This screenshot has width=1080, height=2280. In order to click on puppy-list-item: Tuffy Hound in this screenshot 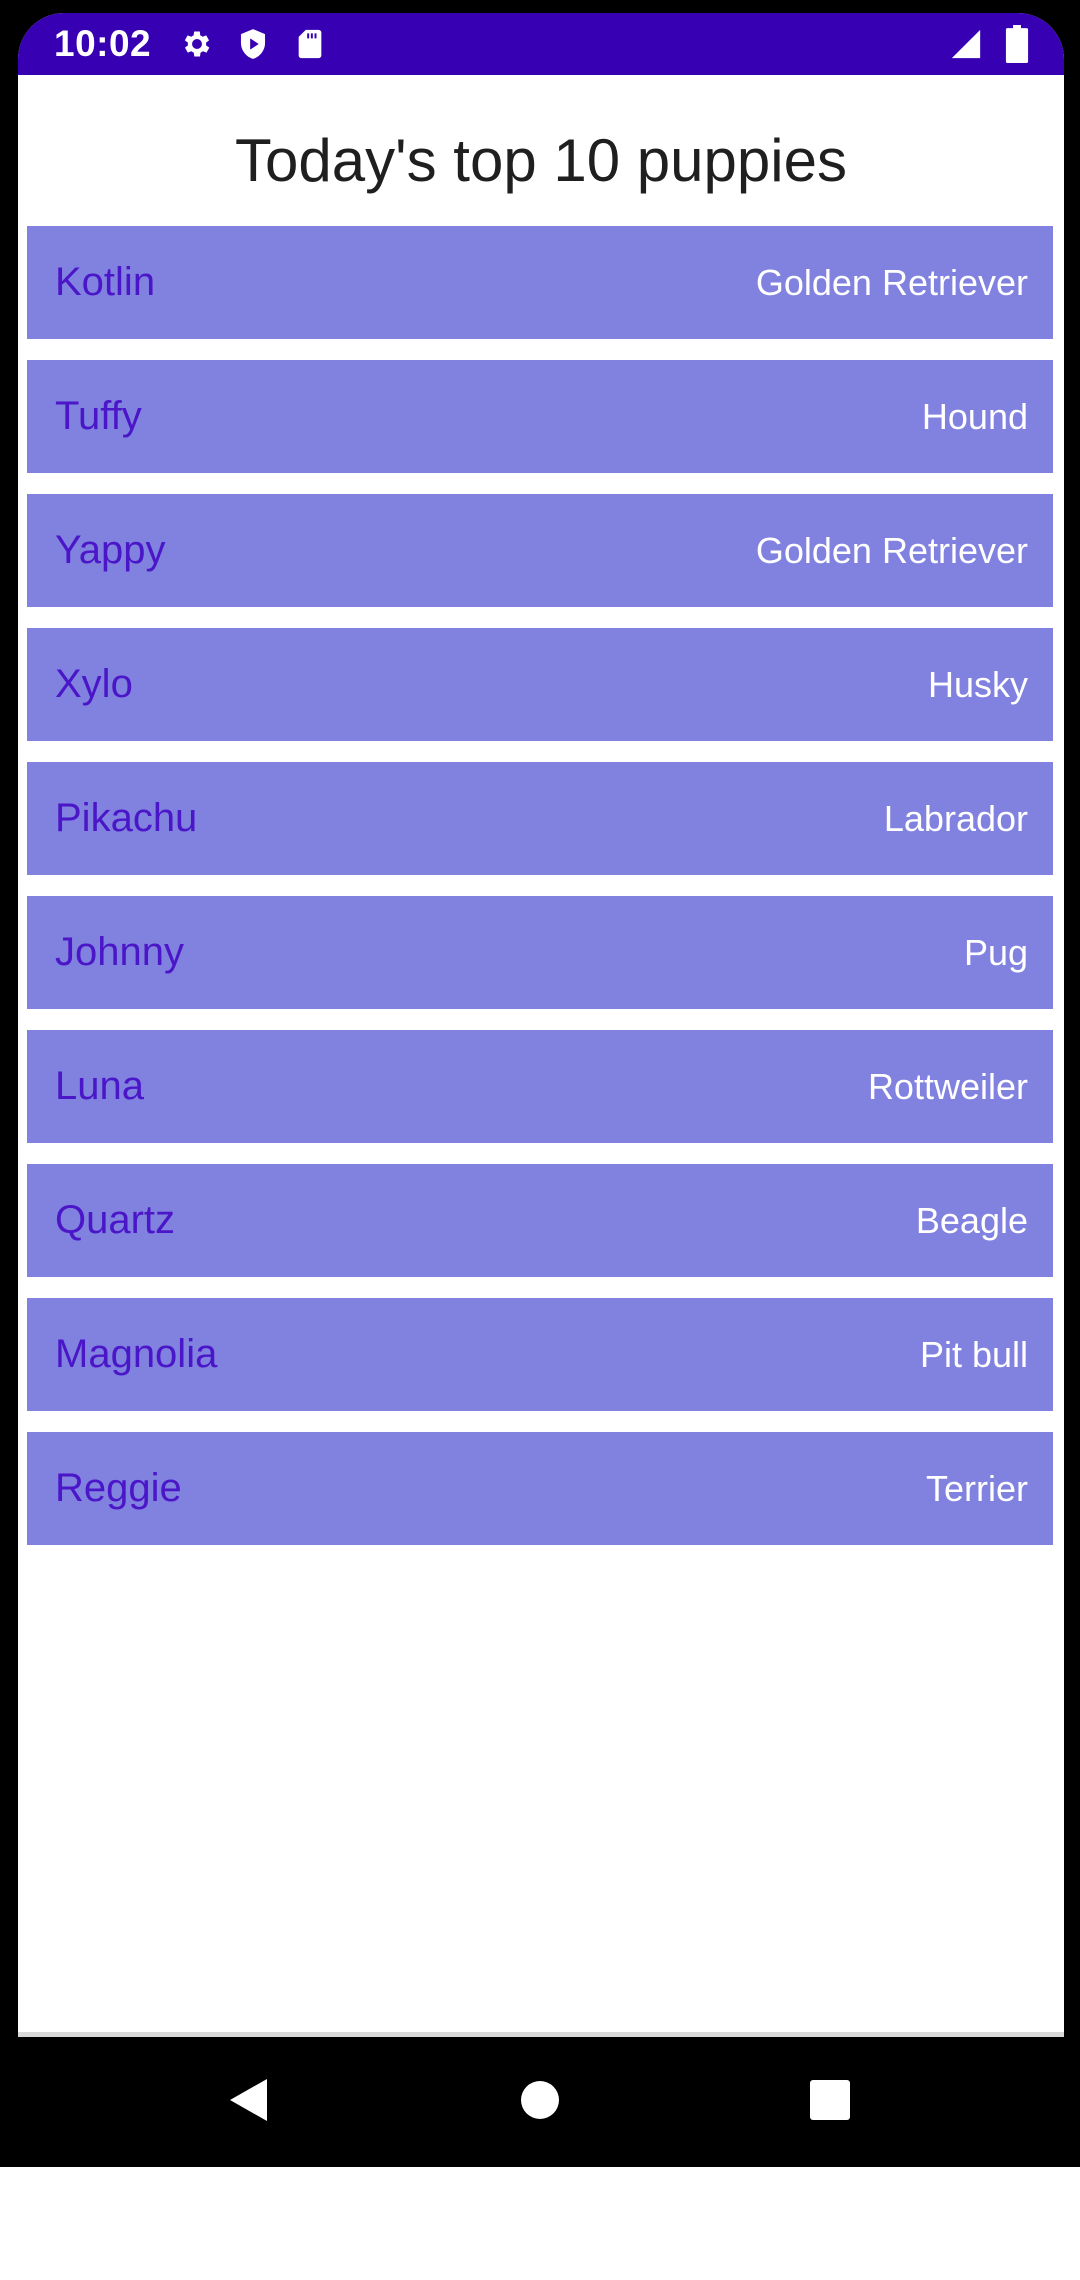, I will do `click(540, 416)`.